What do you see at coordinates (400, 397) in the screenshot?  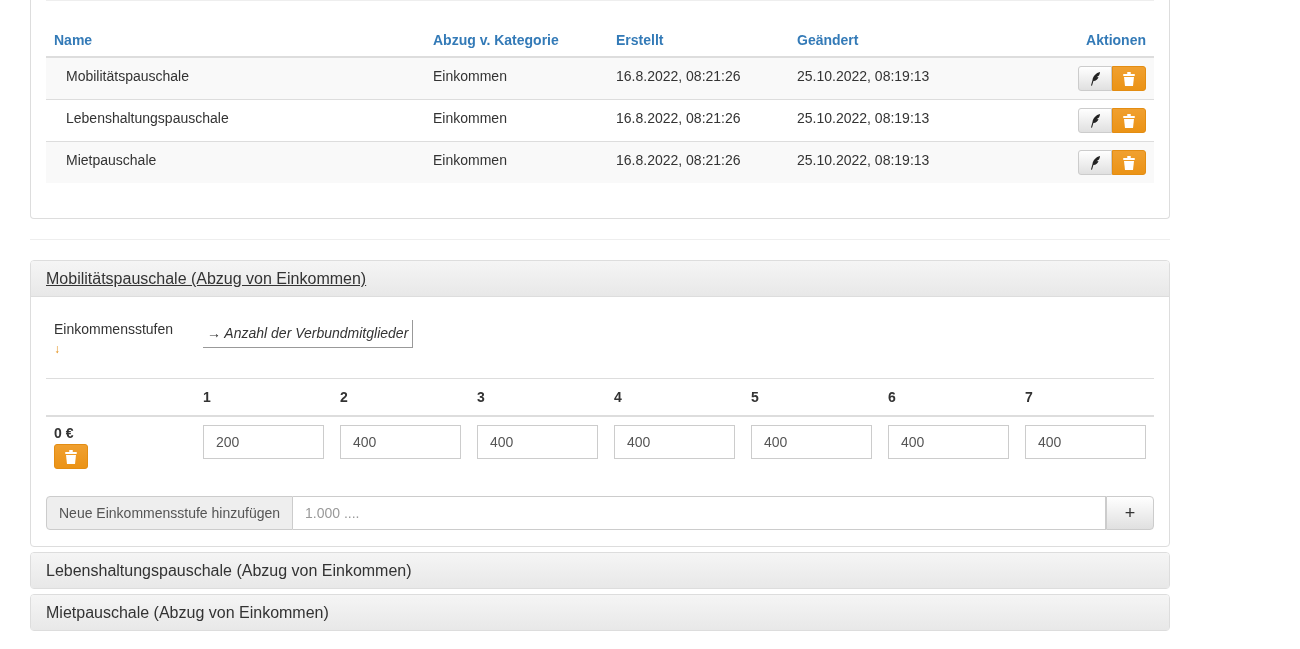 I see `member-count-header: 2` at bounding box center [400, 397].